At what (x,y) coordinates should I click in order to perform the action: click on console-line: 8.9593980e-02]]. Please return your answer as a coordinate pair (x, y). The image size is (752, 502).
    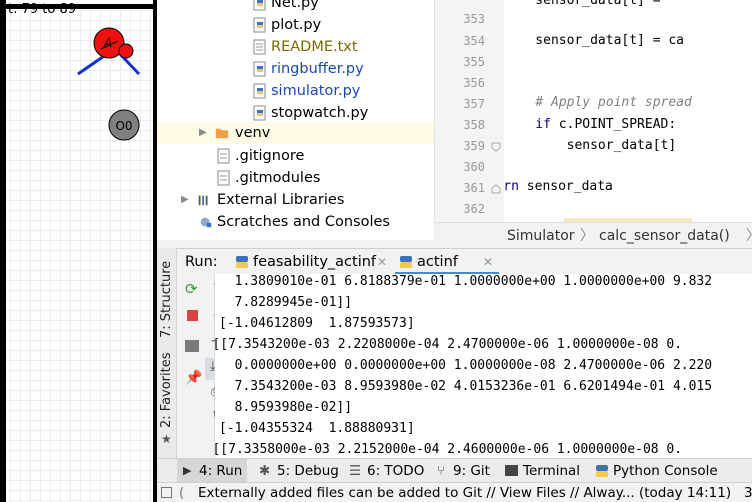
    Looking at the image, I should click on (286, 407).